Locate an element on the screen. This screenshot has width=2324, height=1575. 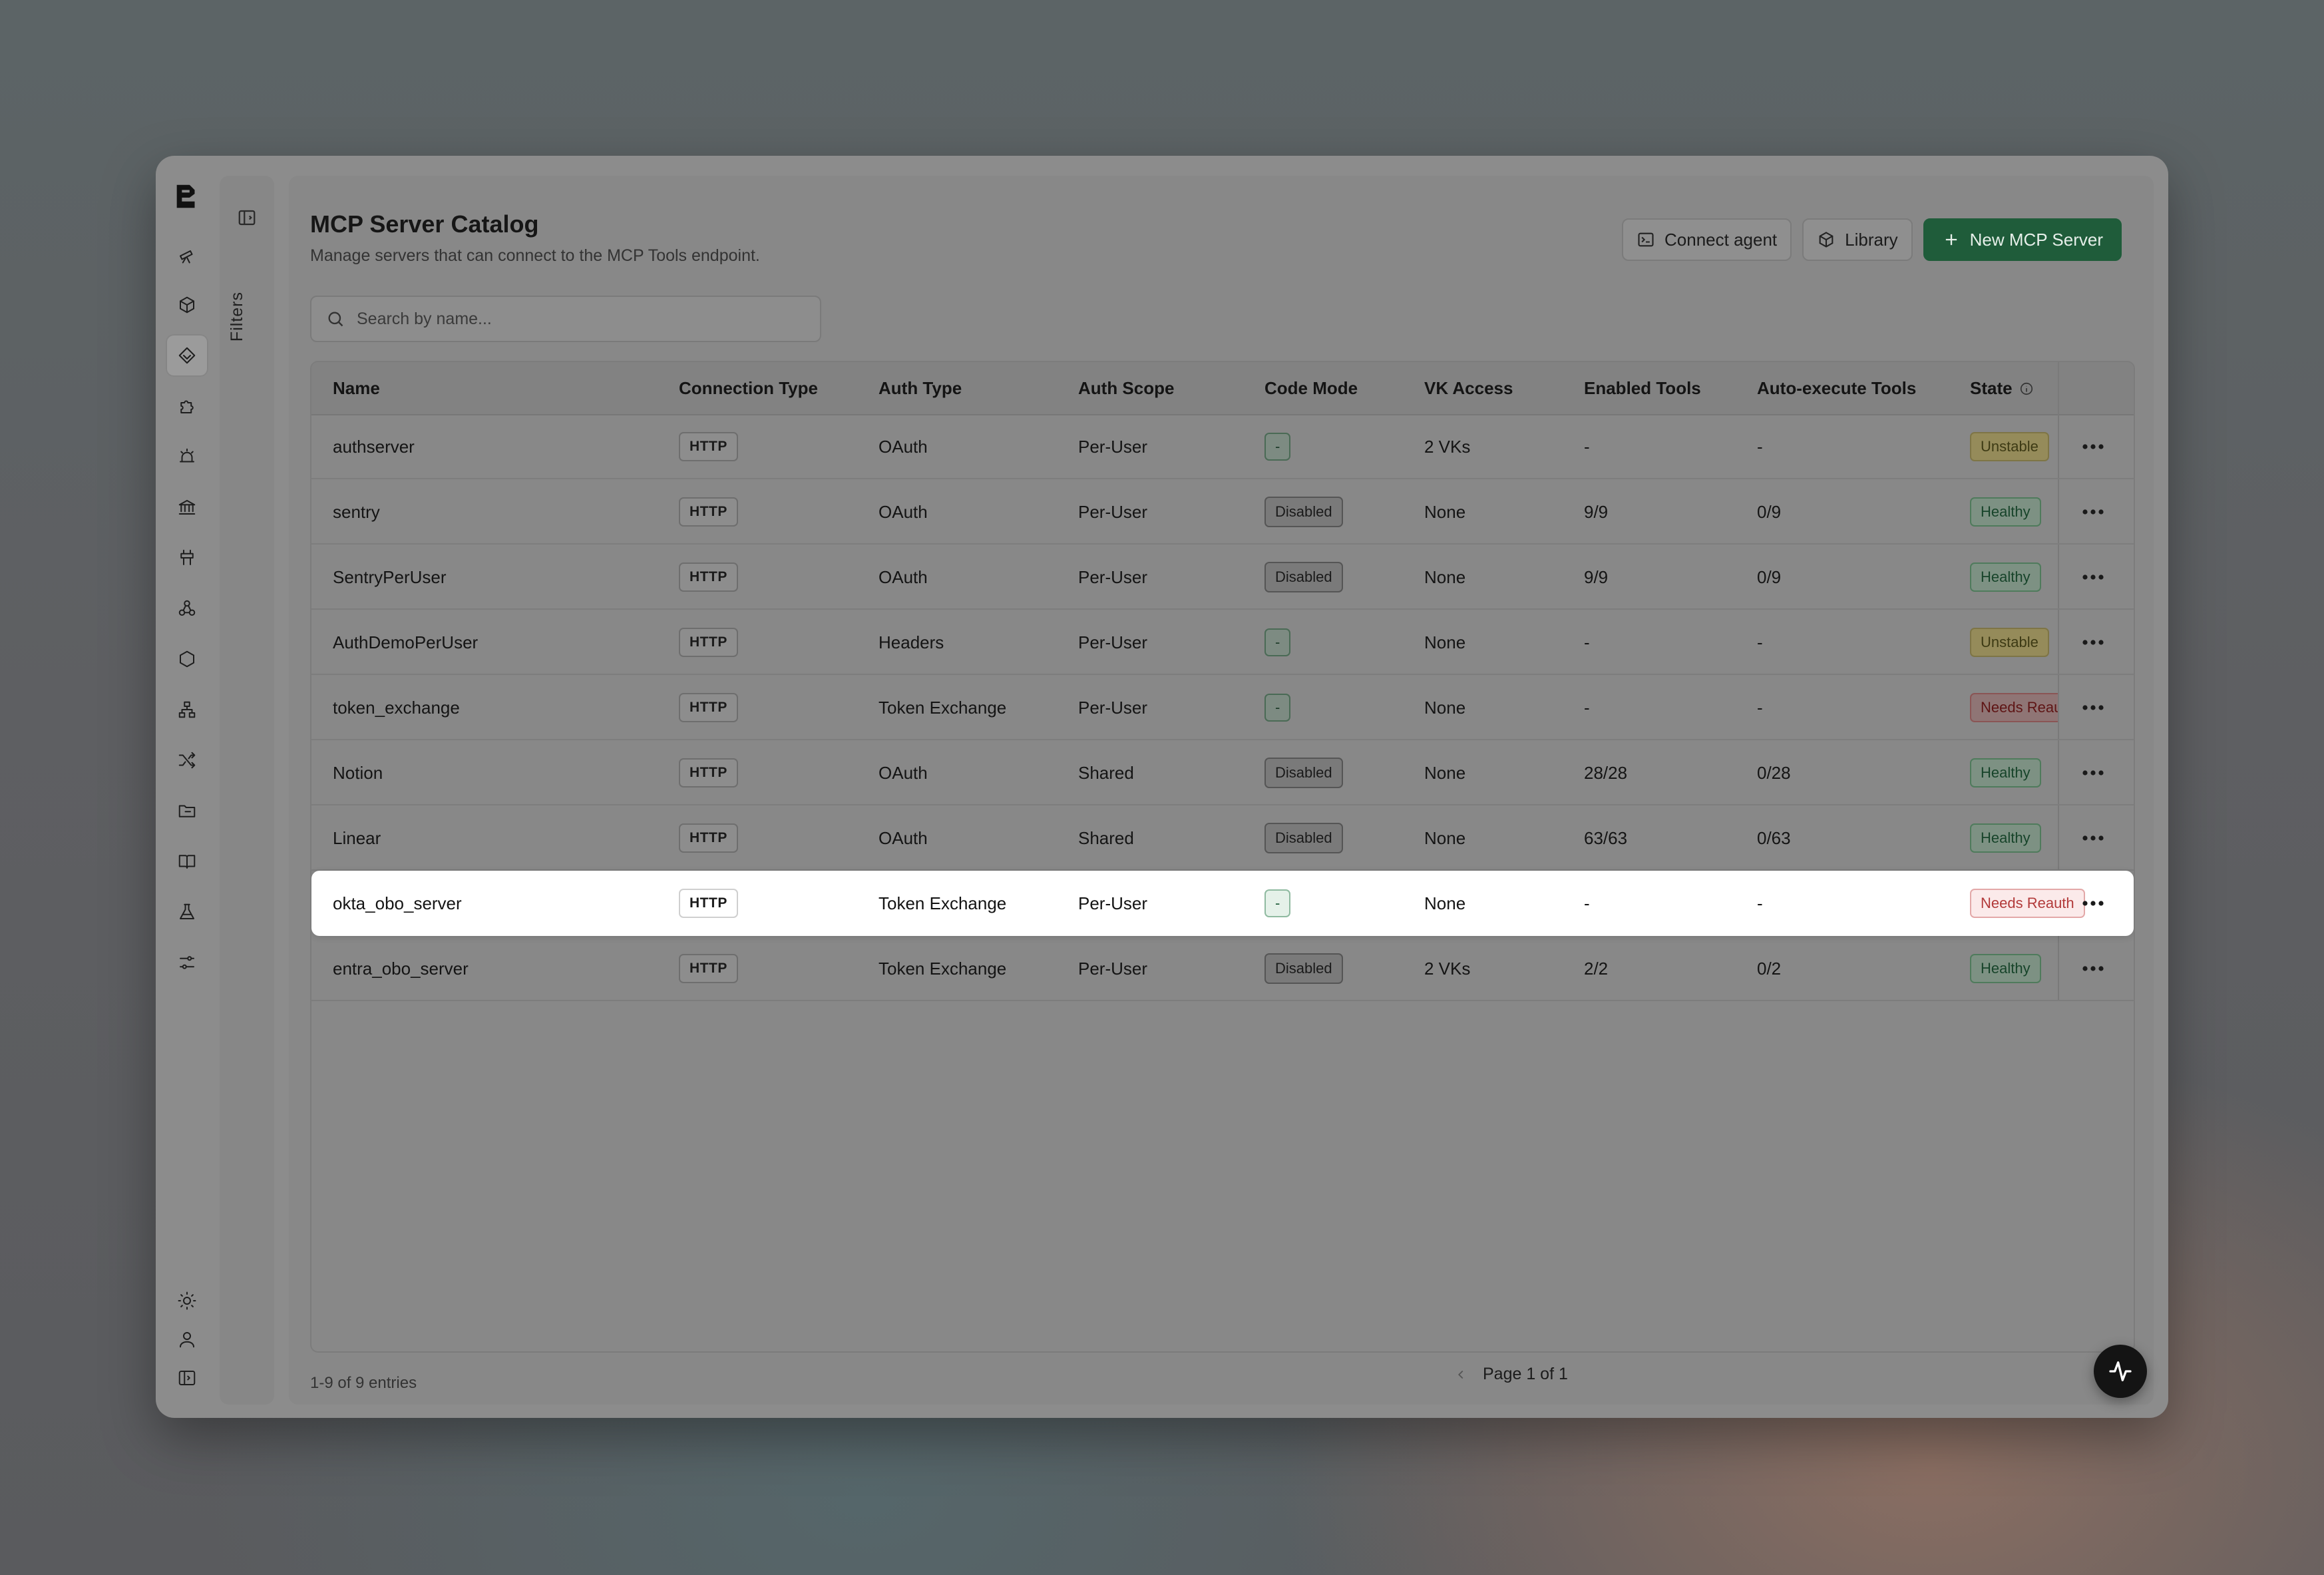
page-indicator: Page 1 of 1 is located at coordinates (1525, 1374).